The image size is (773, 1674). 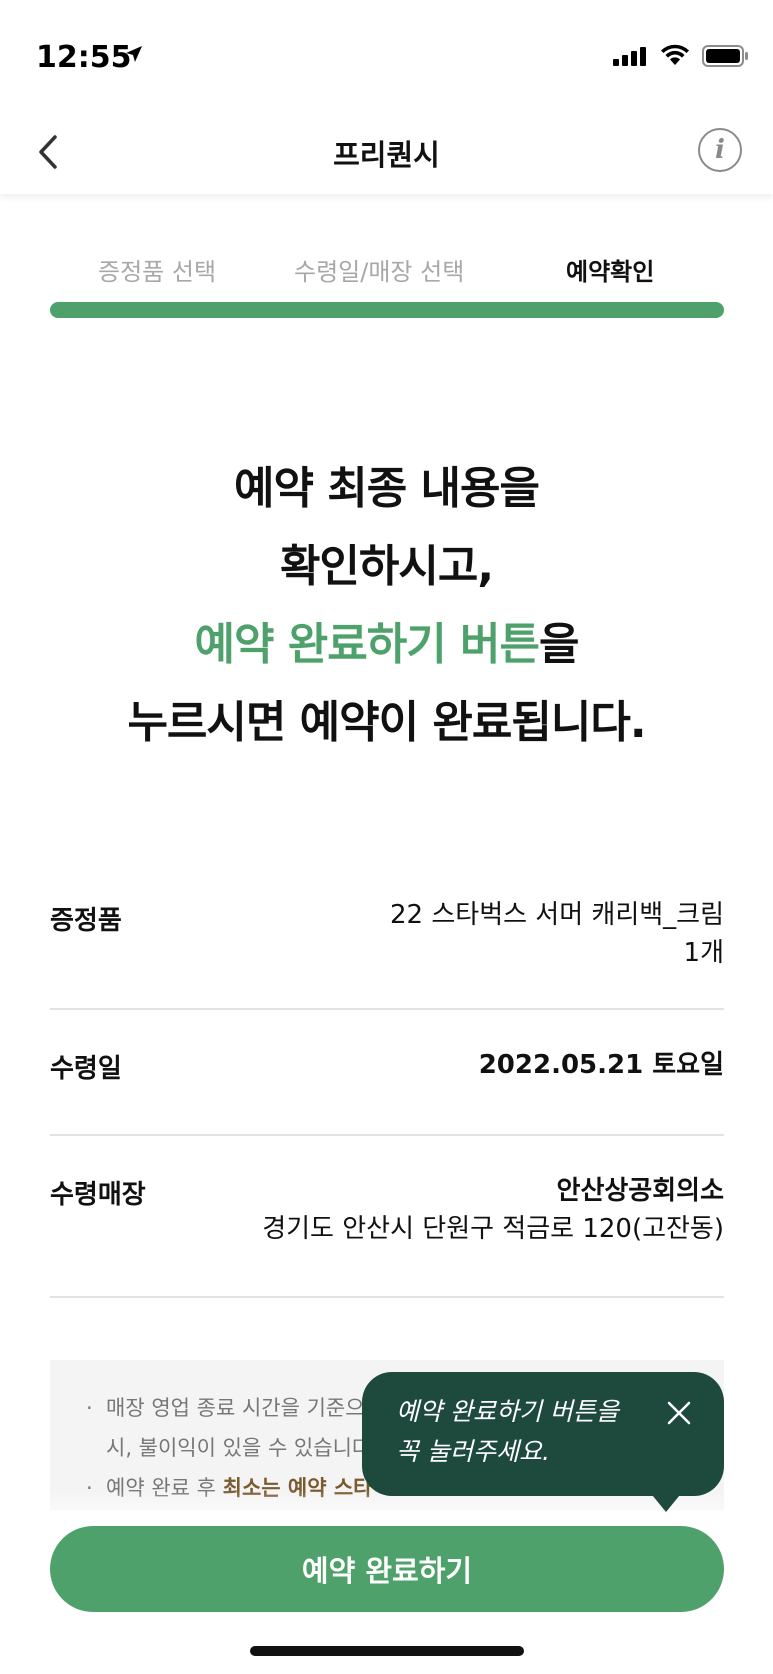 What do you see at coordinates (675, 54) in the screenshot?
I see `wifi-icon` at bounding box center [675, 54].